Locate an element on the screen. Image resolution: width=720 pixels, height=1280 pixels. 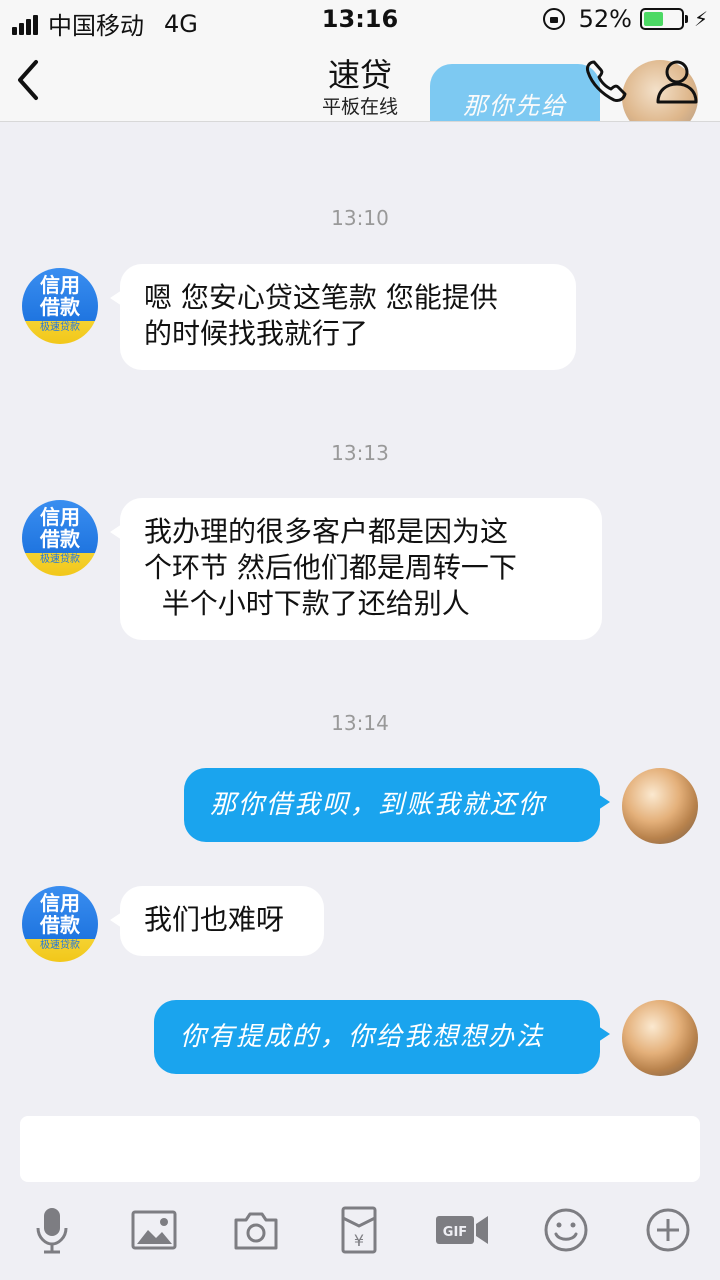
message-text: 你有提成的，你给我想想办法 is located at coordinates (362, 1037).